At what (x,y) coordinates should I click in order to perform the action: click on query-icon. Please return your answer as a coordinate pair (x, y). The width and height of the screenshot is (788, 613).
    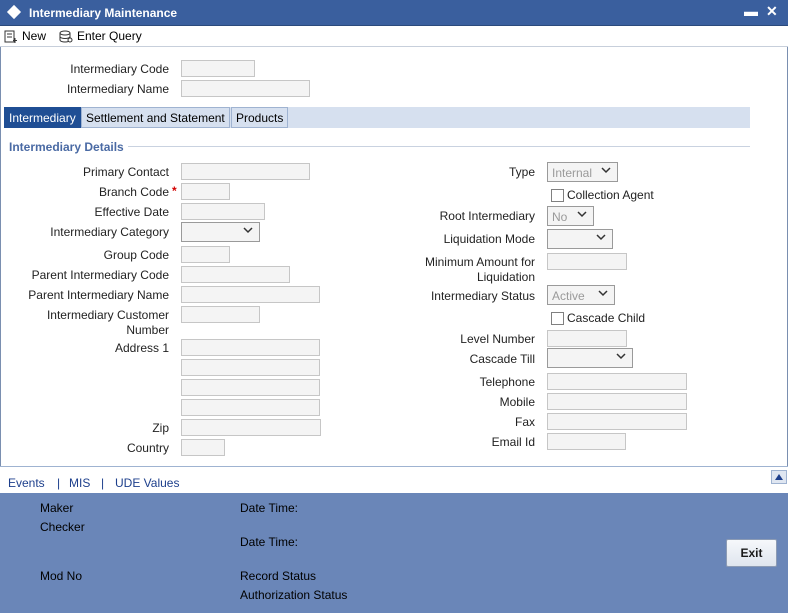
    Looking at the image, I should click on (66, 36).